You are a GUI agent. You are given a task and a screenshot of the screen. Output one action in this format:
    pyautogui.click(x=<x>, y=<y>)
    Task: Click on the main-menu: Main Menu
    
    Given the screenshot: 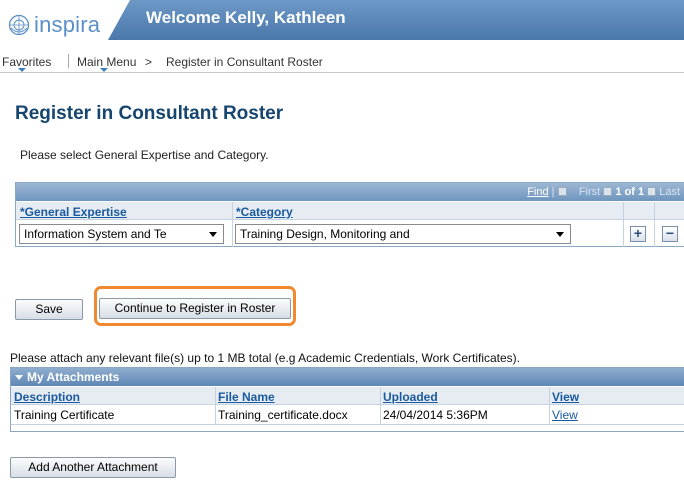 What is the action you would take?
    pyautogui.click(x=106, y=62)
    